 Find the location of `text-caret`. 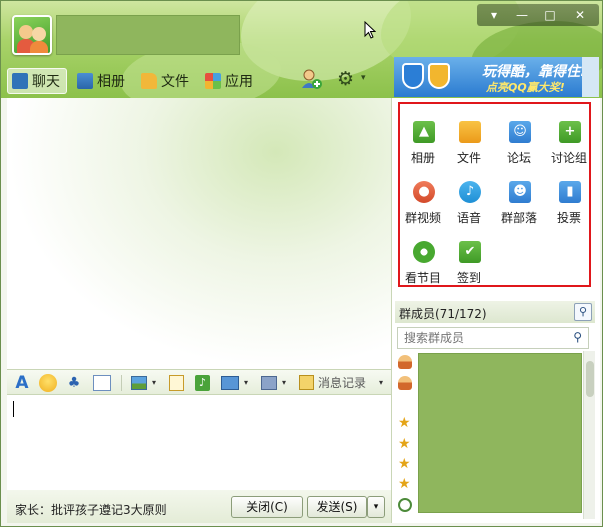

text-caret is located at coordinates (13, 409).